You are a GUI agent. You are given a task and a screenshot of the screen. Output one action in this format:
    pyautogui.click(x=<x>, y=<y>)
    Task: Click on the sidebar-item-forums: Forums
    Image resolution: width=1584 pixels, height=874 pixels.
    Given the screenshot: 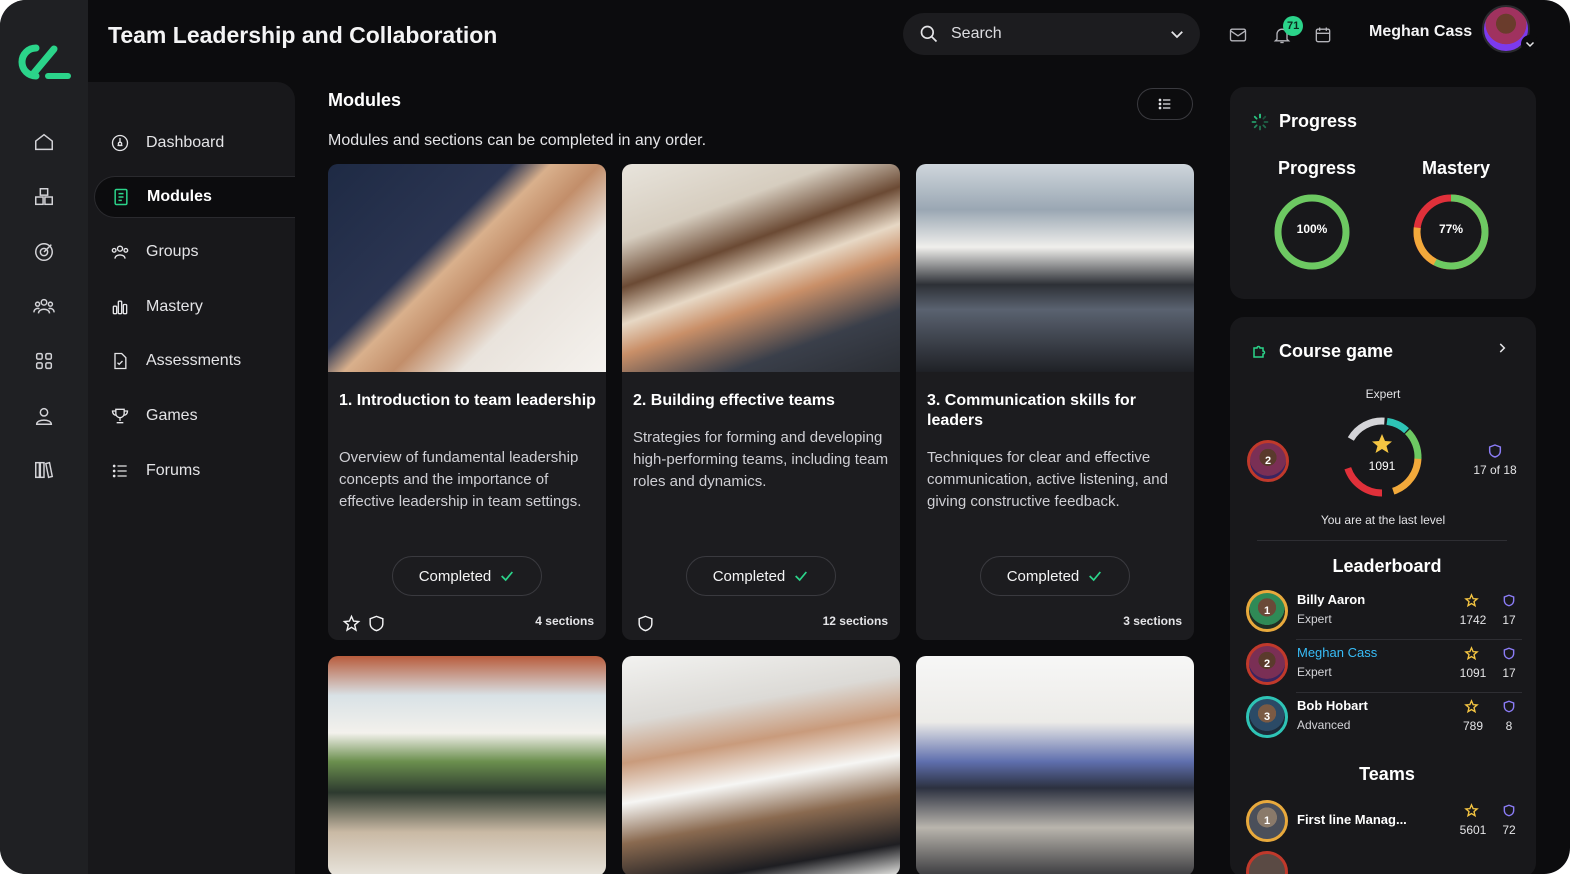 What is the action you would take?
    pyautogui.click(x=194, y=471)
    